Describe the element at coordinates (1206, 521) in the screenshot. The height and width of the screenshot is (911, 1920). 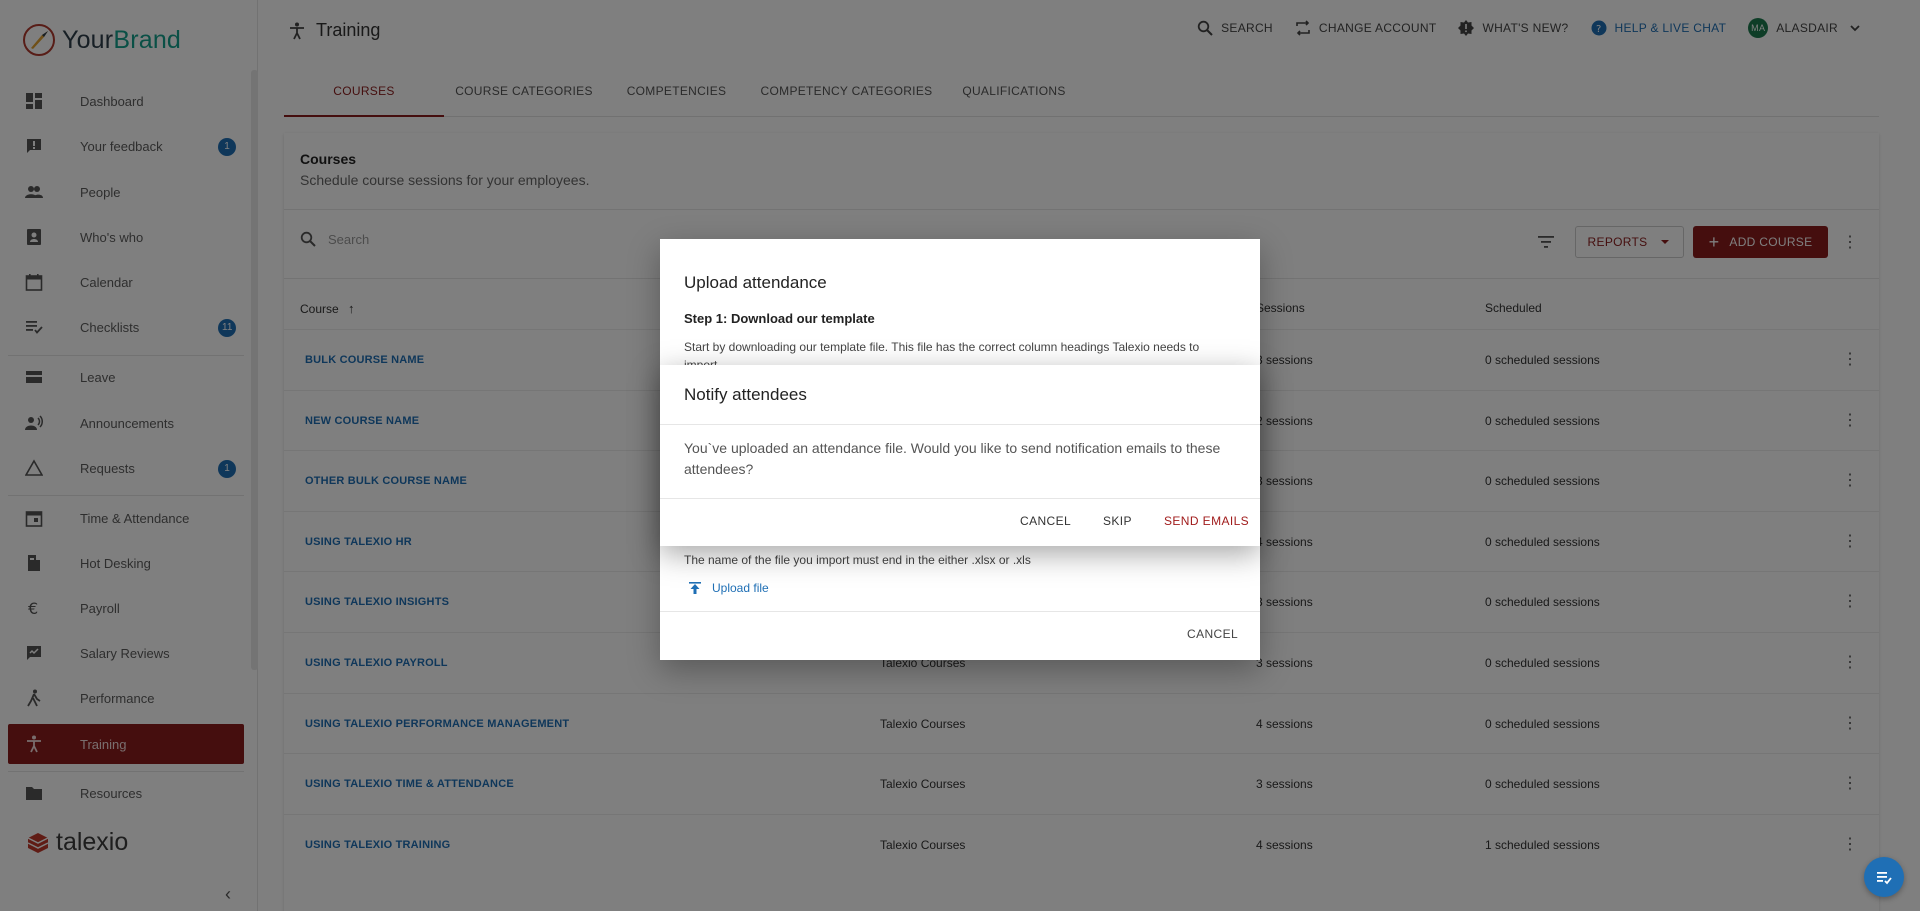
I see `send-emails-button: SEND EMAILS` at that location.